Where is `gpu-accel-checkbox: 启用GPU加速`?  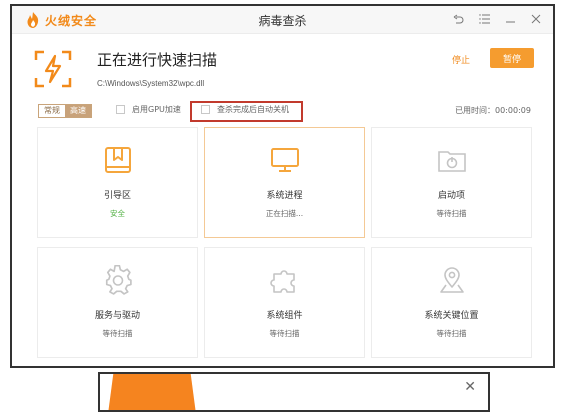
gpu-accel-checkbox: 启用GPU加速 is located at coordinates (148, 109).